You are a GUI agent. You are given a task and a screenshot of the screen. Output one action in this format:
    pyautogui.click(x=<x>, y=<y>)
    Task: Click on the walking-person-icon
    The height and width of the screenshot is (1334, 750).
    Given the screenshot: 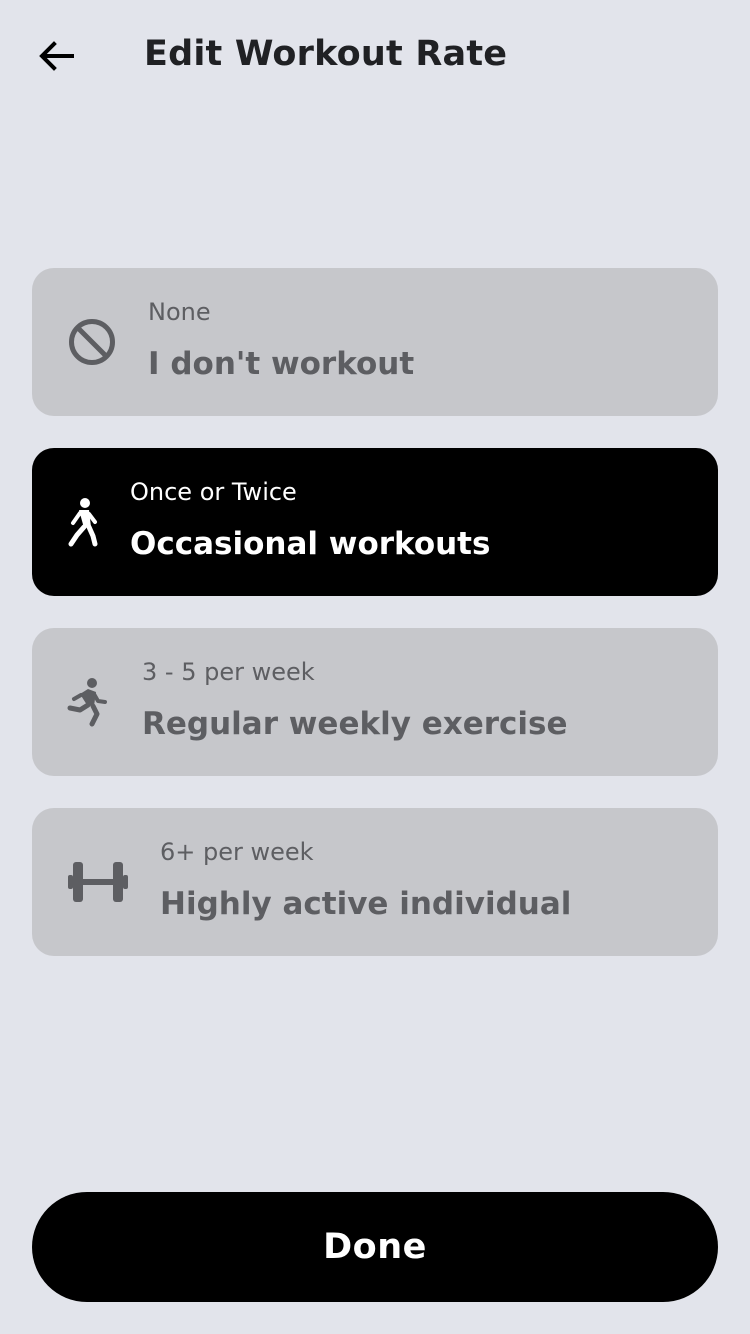 What is the action you would take?
    pyautogui.click(x=82, y=522)
    